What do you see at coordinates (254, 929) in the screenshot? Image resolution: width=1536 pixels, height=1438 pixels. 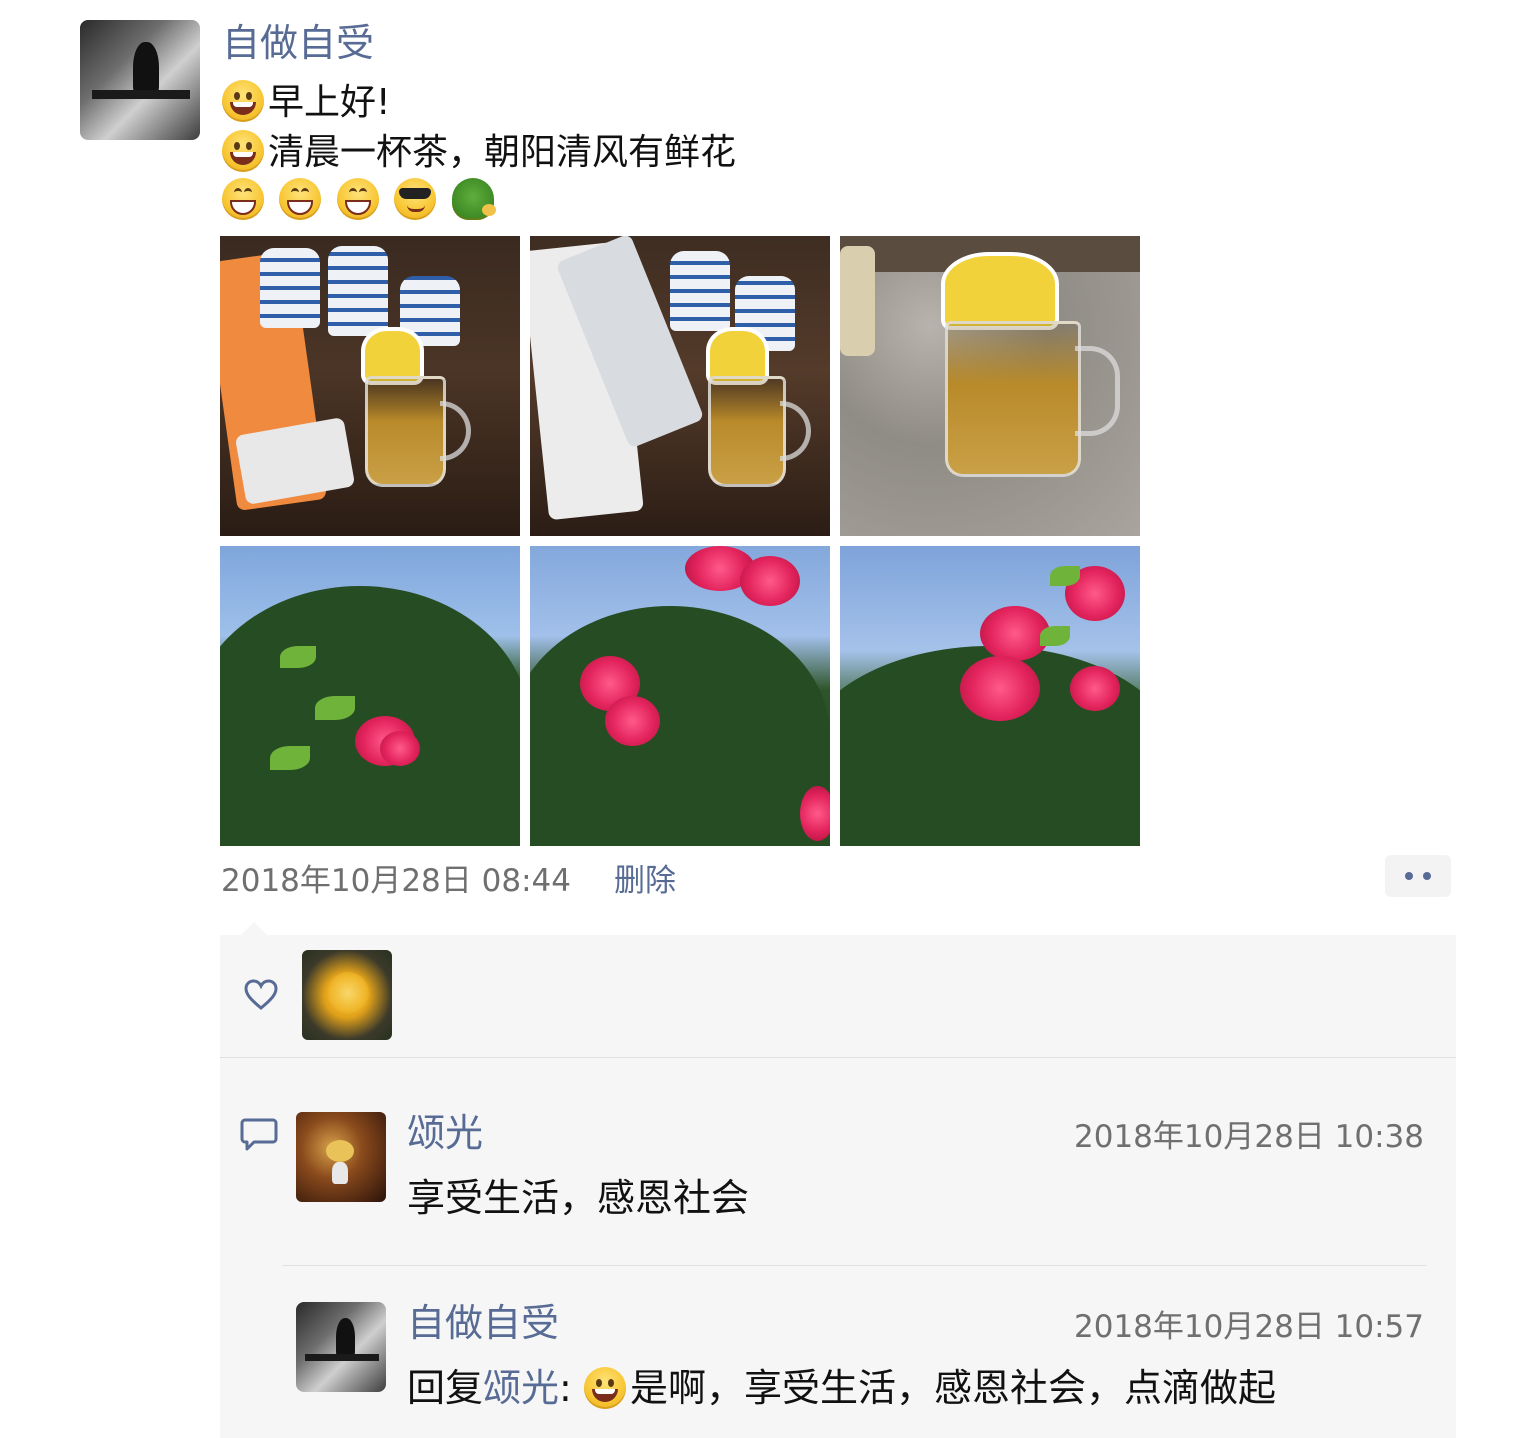 I see `panel-arrow` at bounding box center [254, 929].